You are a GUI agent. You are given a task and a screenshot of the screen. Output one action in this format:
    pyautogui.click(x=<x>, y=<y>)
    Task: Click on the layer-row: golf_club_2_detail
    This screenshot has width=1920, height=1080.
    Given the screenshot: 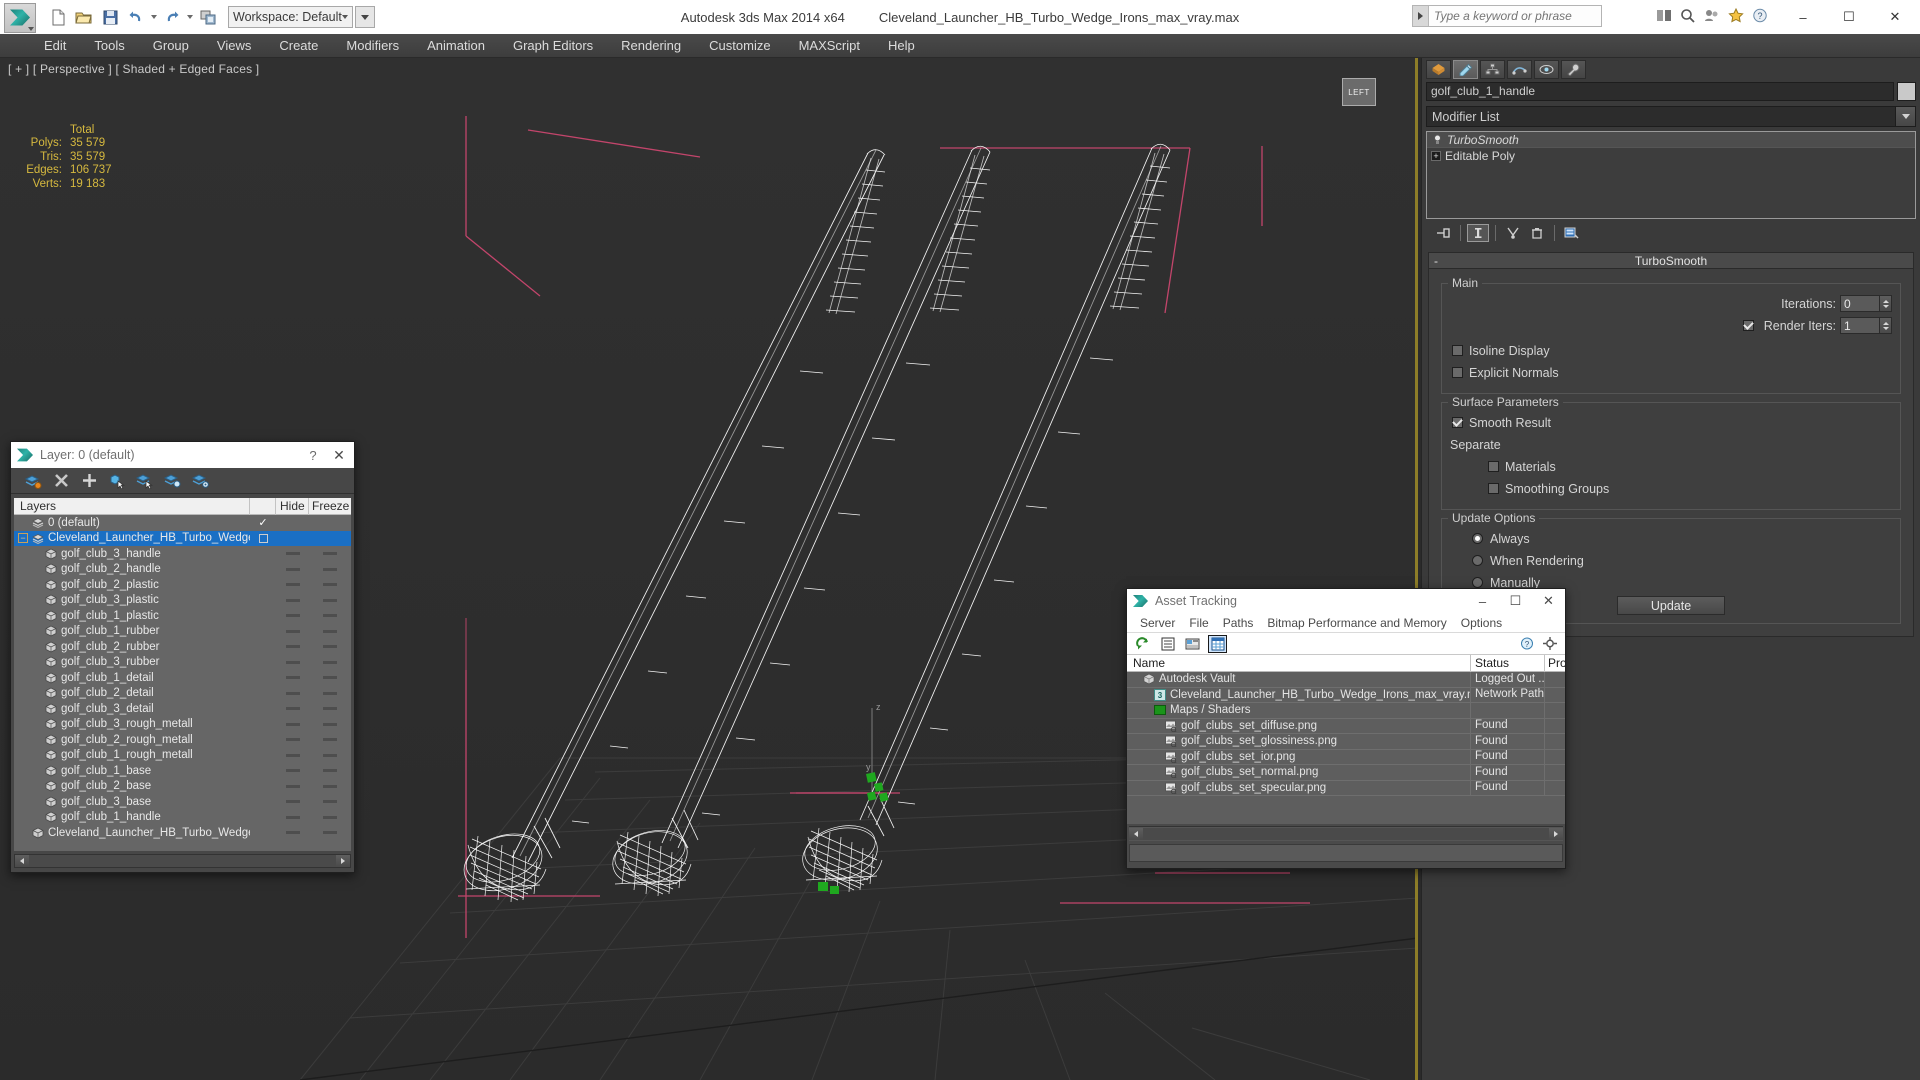 What is the action you would take?
    pyautogui.click(x=182, y=694)
    